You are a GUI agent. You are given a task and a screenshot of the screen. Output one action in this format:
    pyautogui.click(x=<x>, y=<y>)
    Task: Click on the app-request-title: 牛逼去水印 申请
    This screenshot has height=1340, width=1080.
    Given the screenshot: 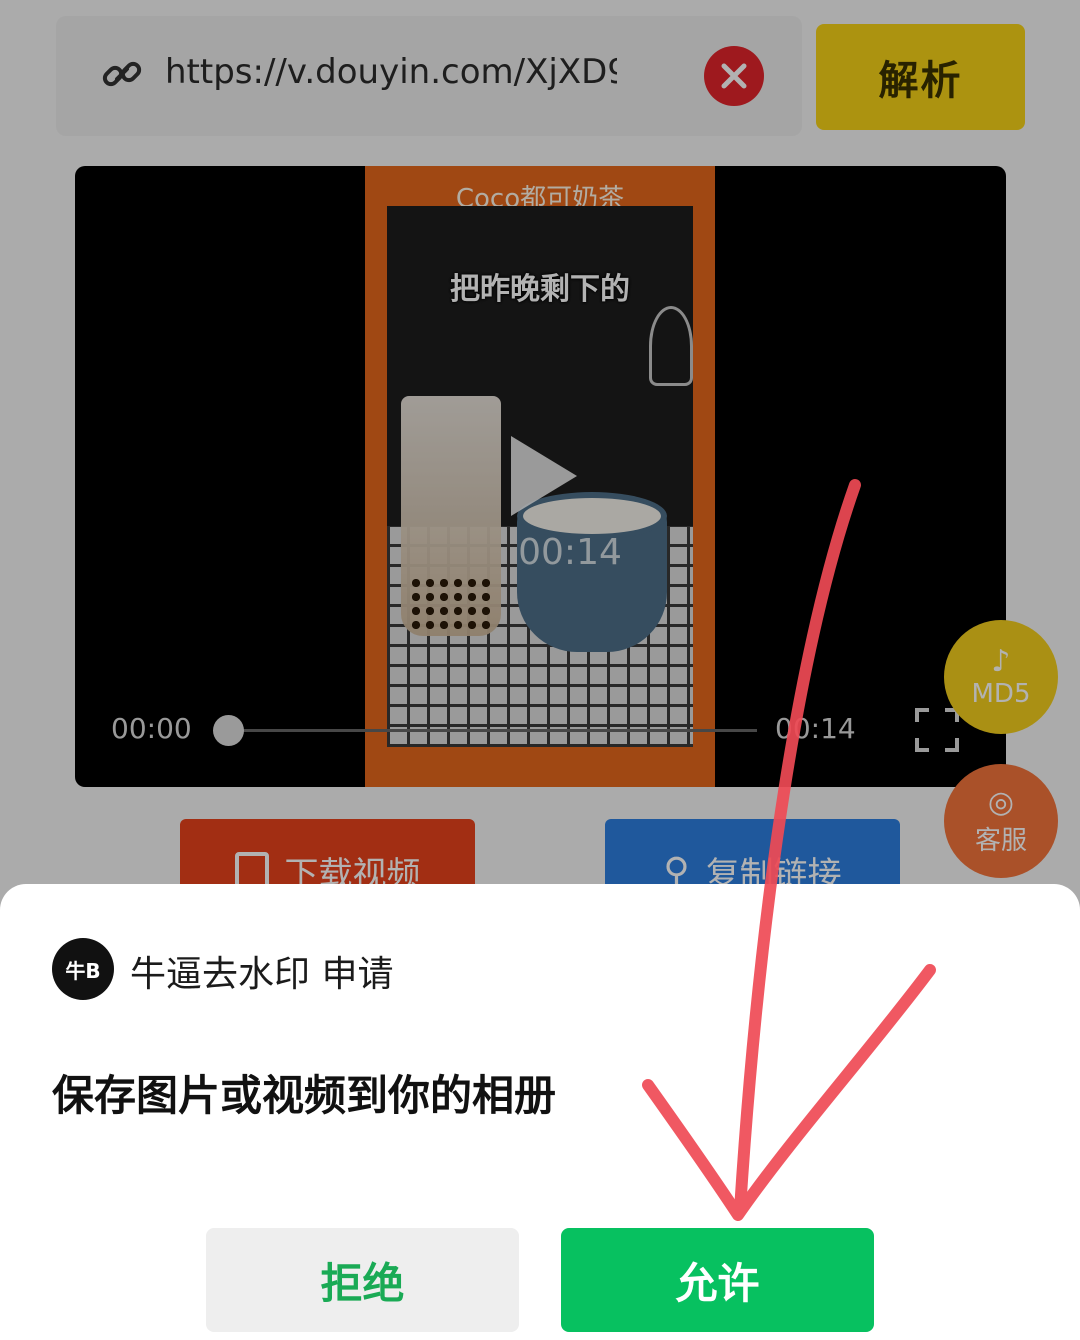 What is the action you would take?
    pyautogui.click(x=262, y=974)
    